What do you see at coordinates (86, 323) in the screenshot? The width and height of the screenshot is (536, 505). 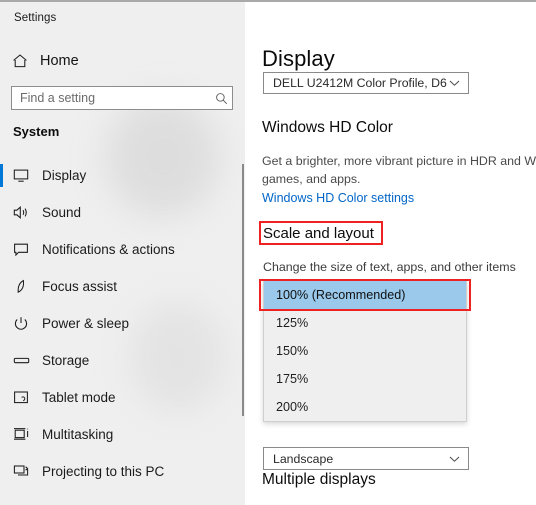 I see `sidebar-item-power-sleep-label: Power & sleep` at bounding box center [86, 323].